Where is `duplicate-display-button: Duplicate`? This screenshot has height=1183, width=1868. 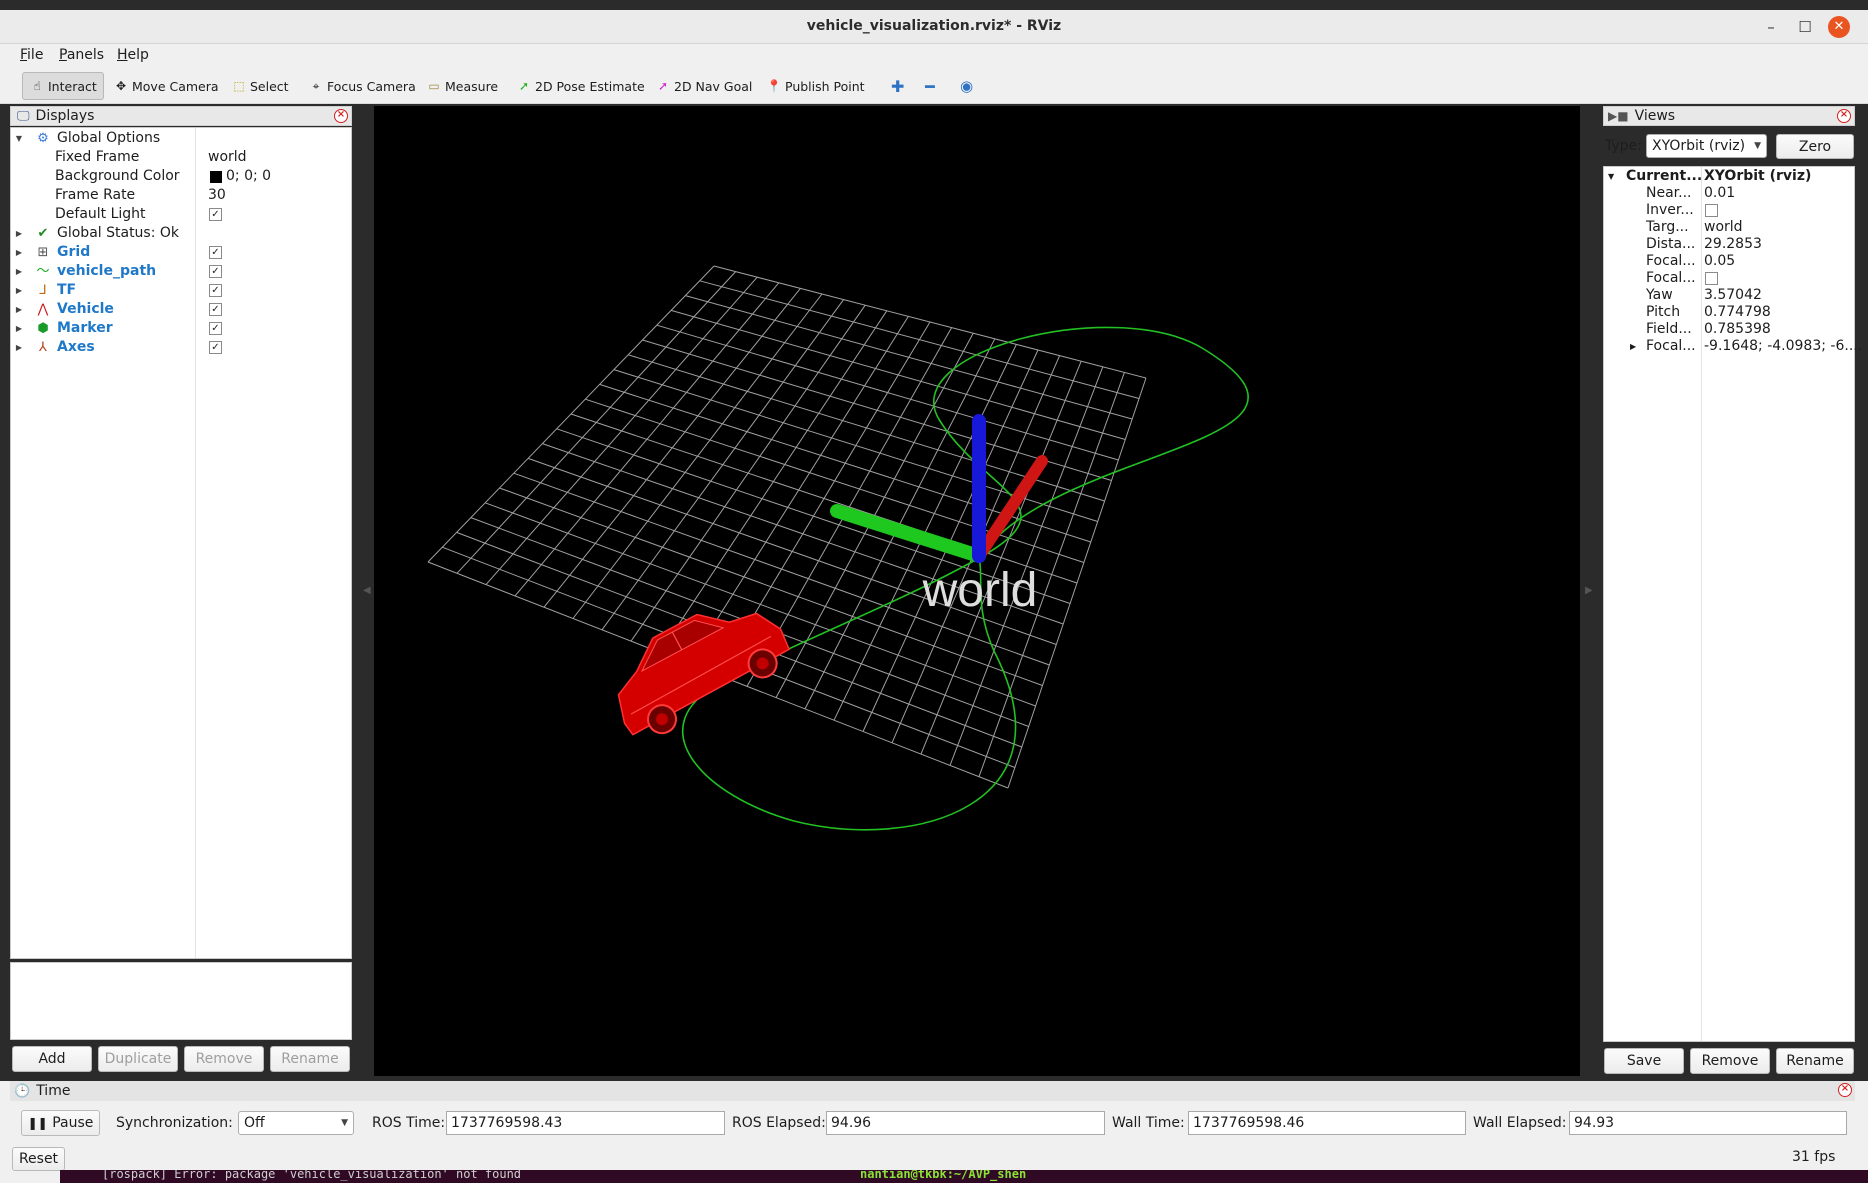 duplicate-display-button: Duplicate is located at coordinates (138, 1059).